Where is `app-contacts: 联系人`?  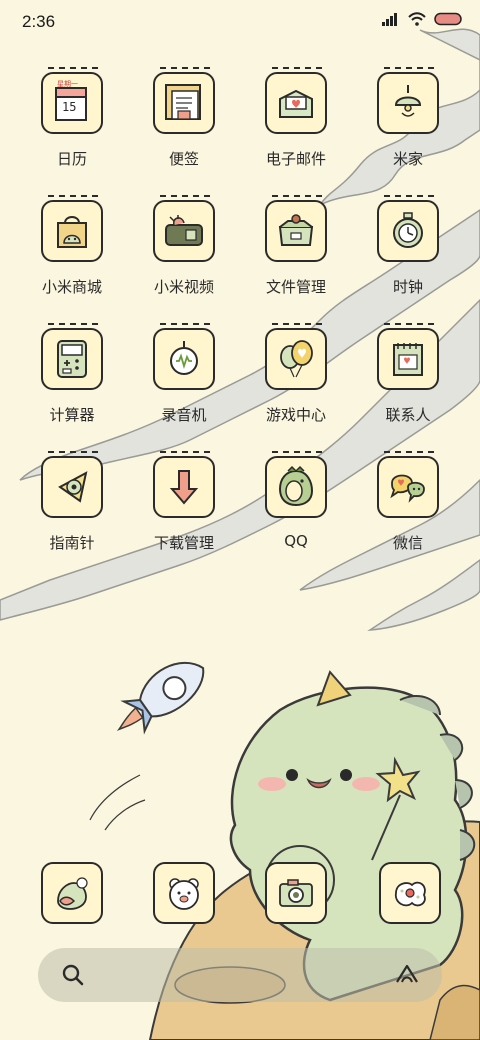
app-contacts: 联系人 is located at coordinates (408, 380).